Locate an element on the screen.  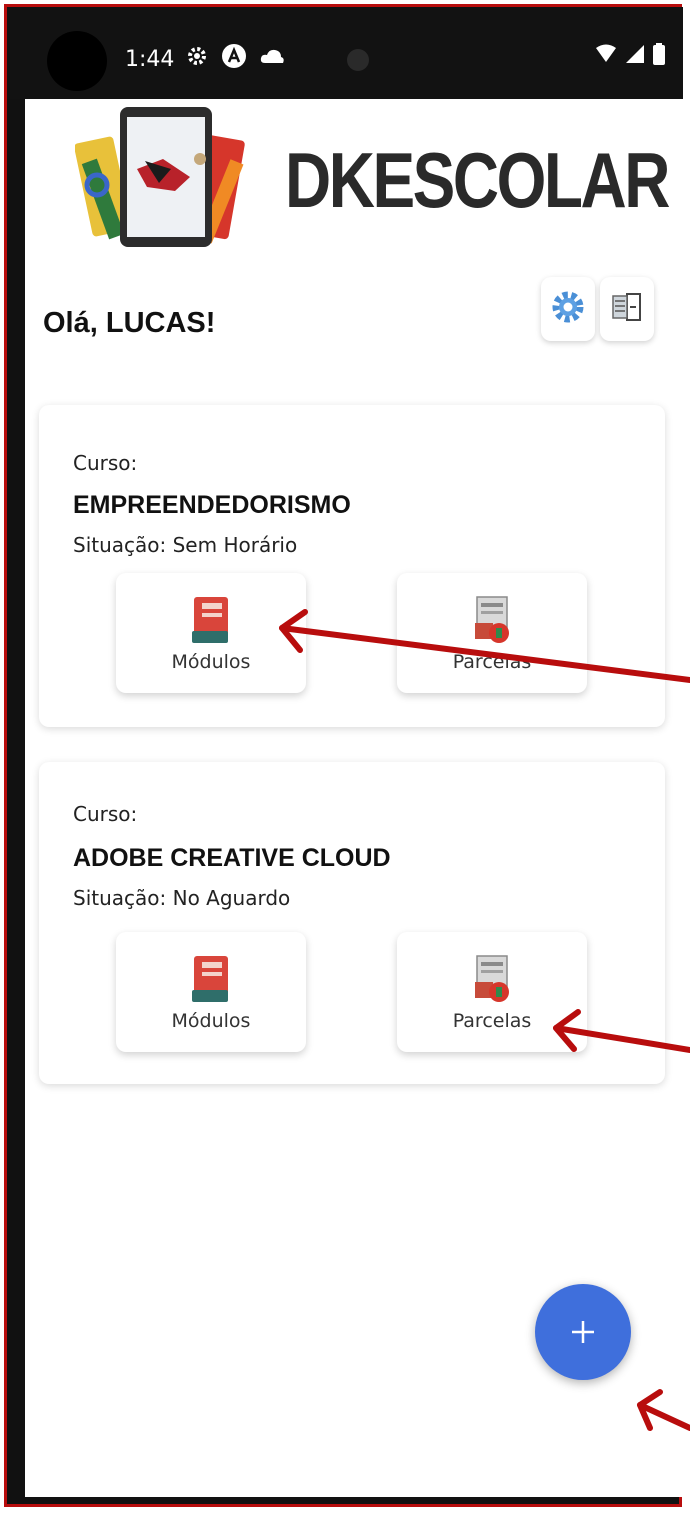
status-time: 1:44 is located at coordinates (150, 59).